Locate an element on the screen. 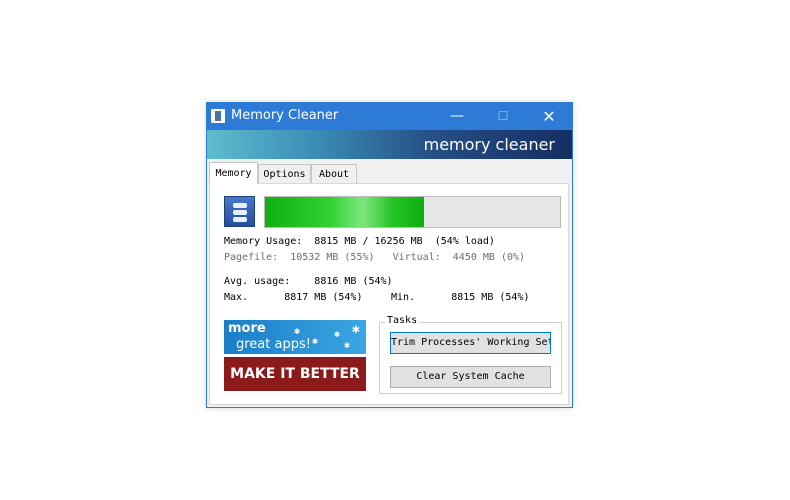  trim-working-set-button: Trim Processes' Working Set is located at coordinates (470, 343).